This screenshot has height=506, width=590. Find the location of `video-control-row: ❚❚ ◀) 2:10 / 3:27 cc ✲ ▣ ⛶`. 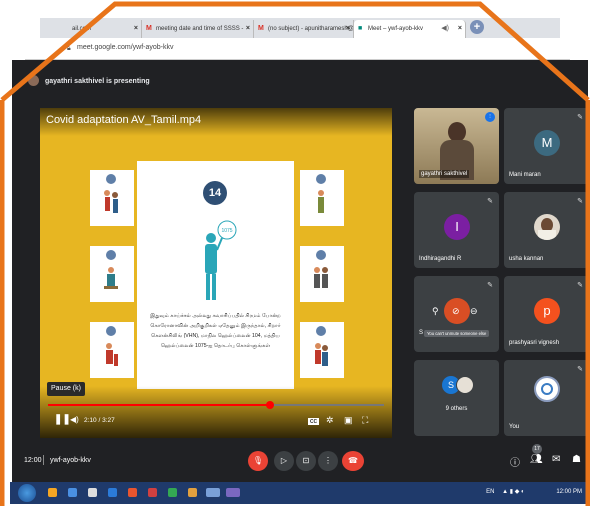

video-control-row: ❚❚ ◀) 2:10 / 3:27 cc ✲ ▣ ⛶ is located at coordinates (218, 422).